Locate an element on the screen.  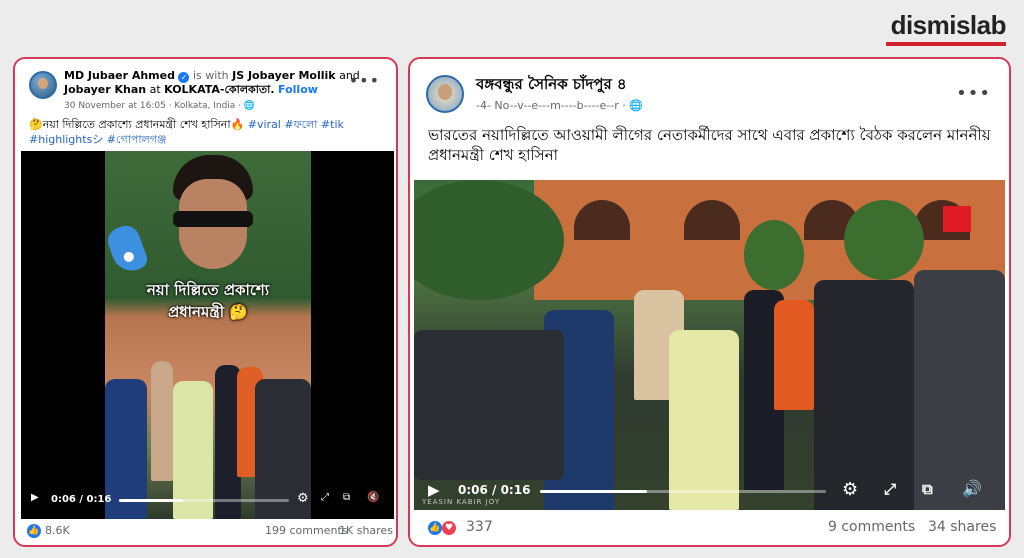
cartoon-sticker is located at coordinates (127, 249).